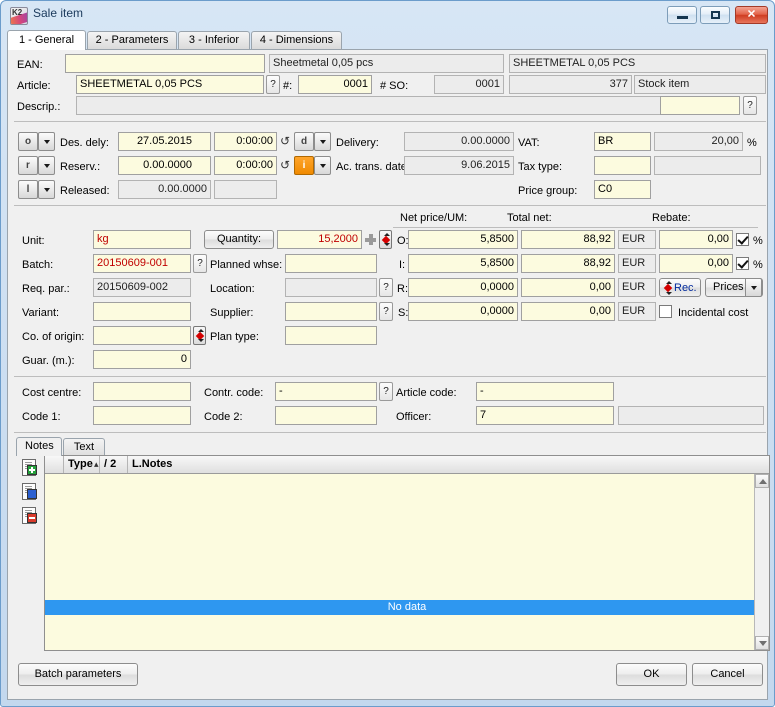 The width and height of the screenshot is (775, 707). I want to click on hash-input: 0001, so click(335, 84).